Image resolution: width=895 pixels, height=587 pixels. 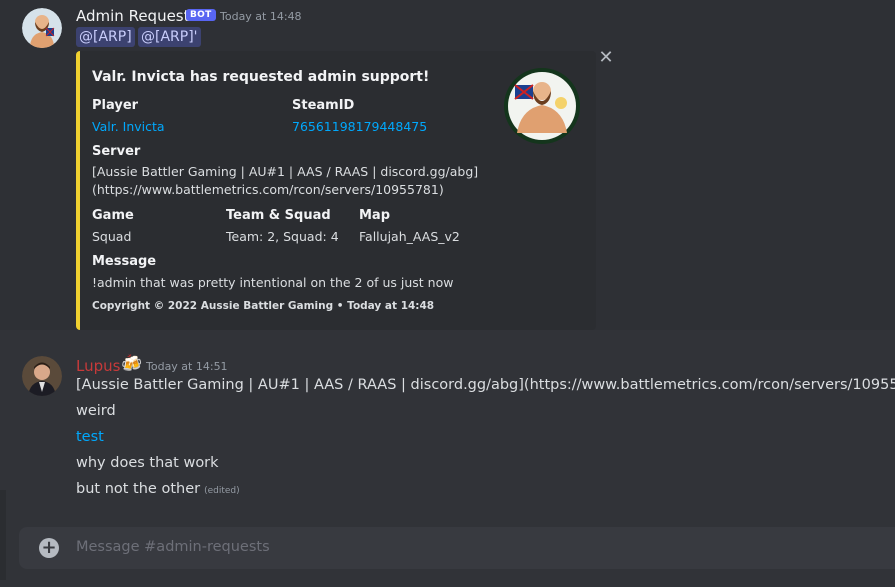 What do you see at coordinates (115, 105) in the screenshot?
I see `field-name-player: Player` at bounding box center [115, 105].